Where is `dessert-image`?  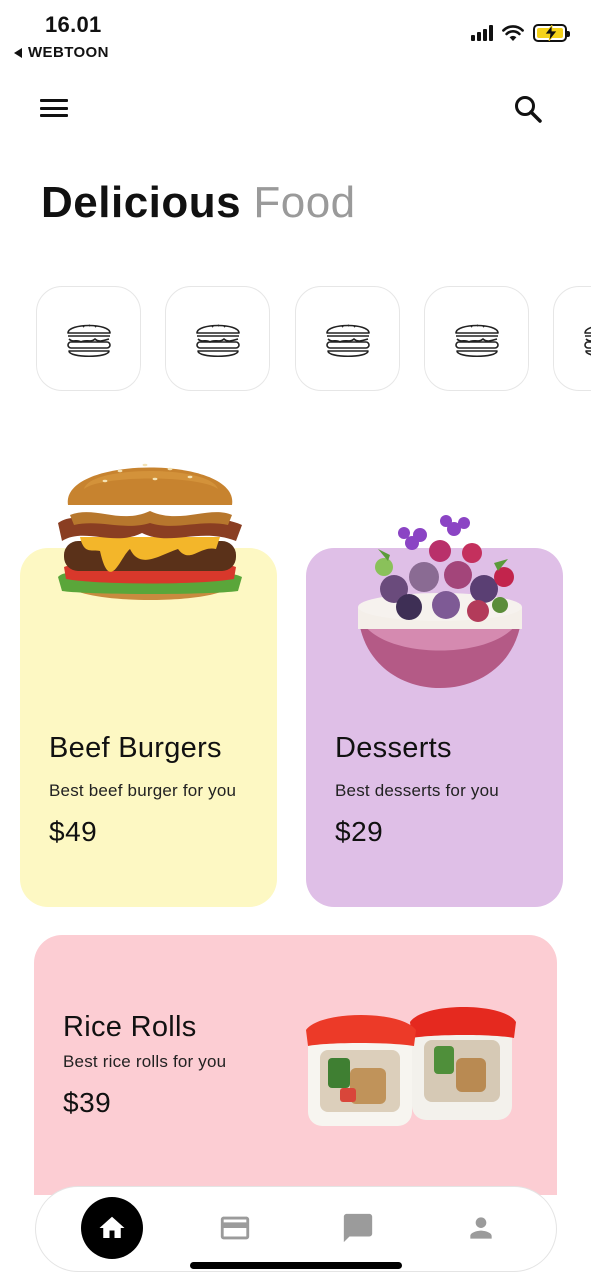 dessert-image is located at coordinates (440, 601).